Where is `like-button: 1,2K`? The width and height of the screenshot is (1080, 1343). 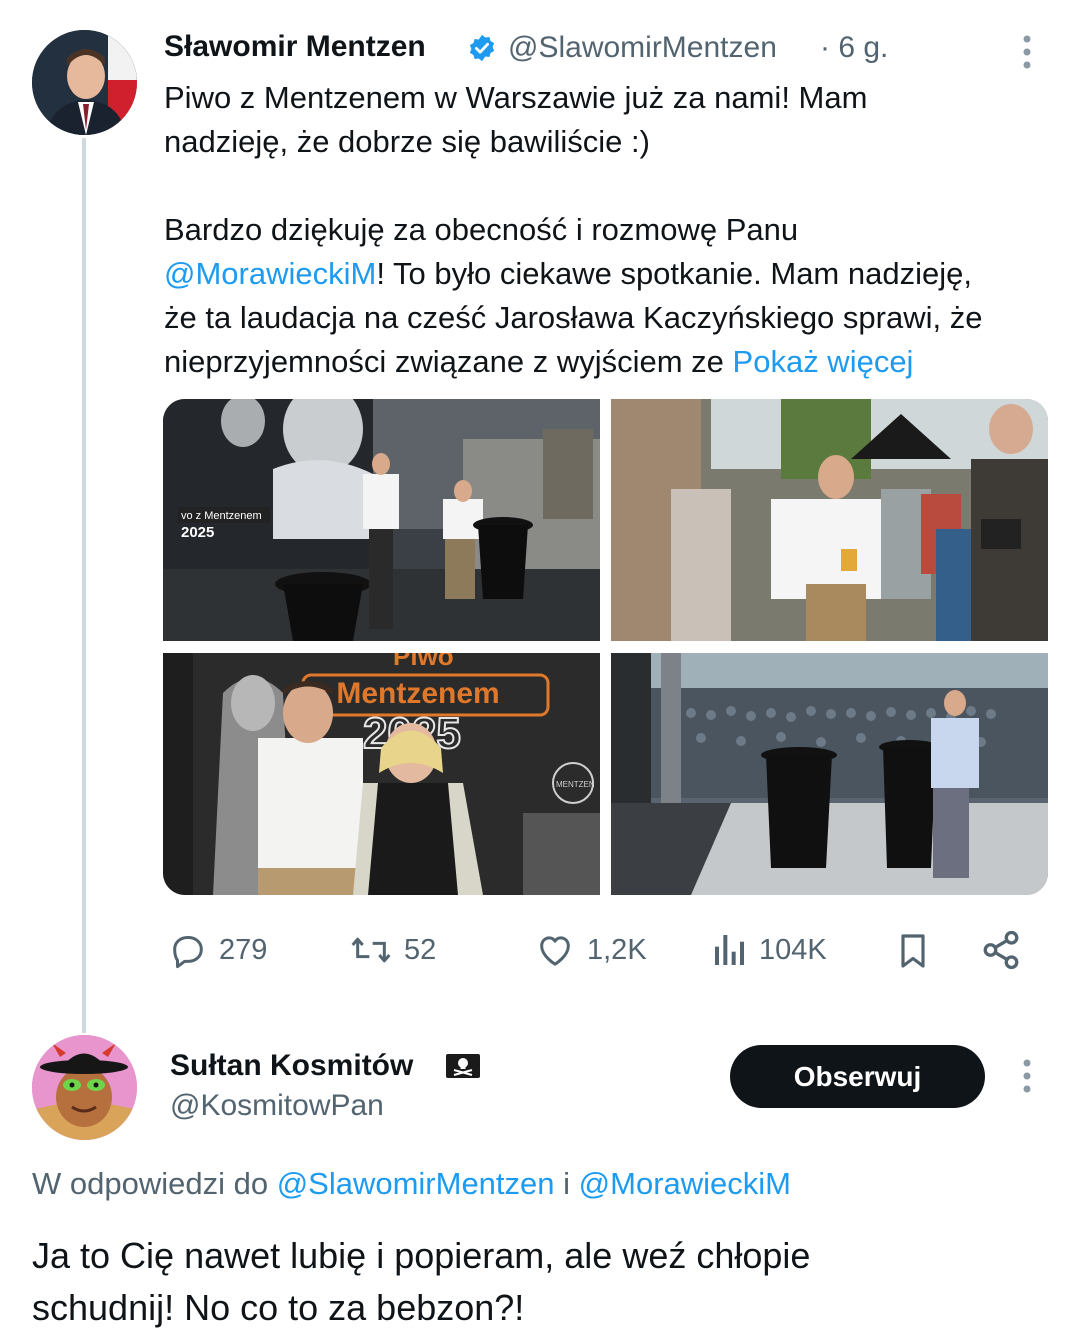
like-button: 1,2K is located at coordinates (590, 950).